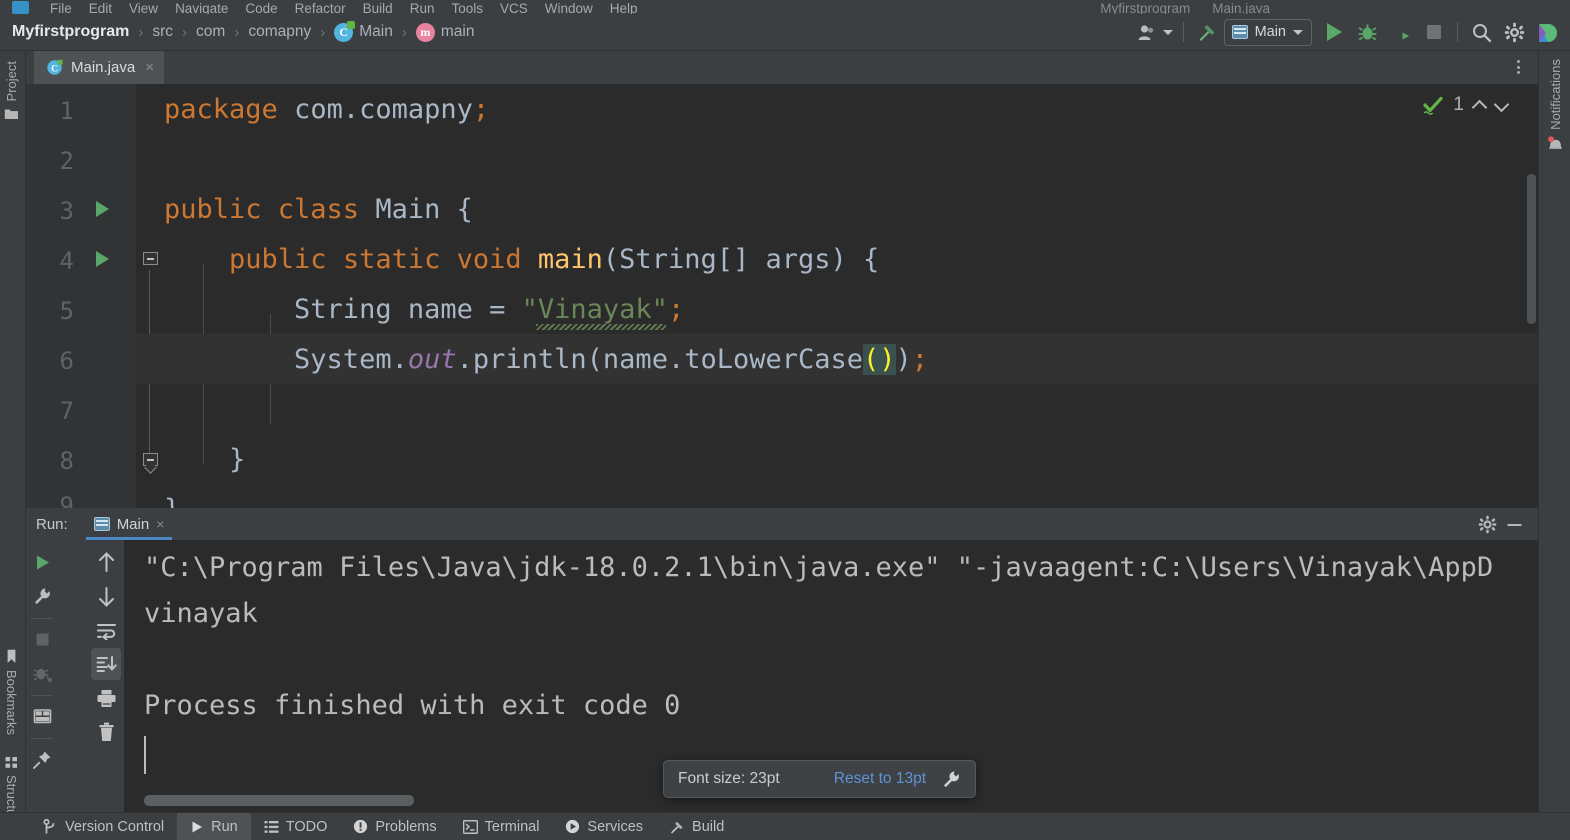 The height and width of the screenshot is (840, 1570). I want to click on run-window-header-actions, so click(1508, 524).